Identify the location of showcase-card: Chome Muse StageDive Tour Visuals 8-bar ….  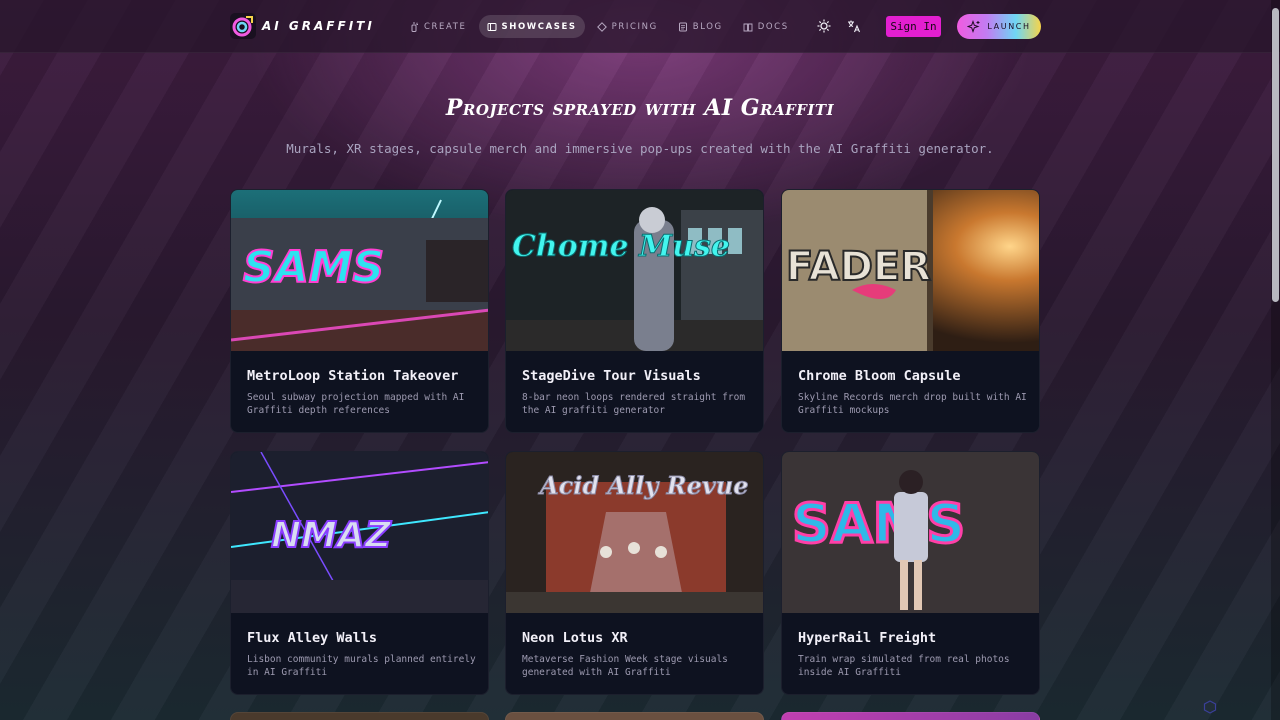
(634, 311).